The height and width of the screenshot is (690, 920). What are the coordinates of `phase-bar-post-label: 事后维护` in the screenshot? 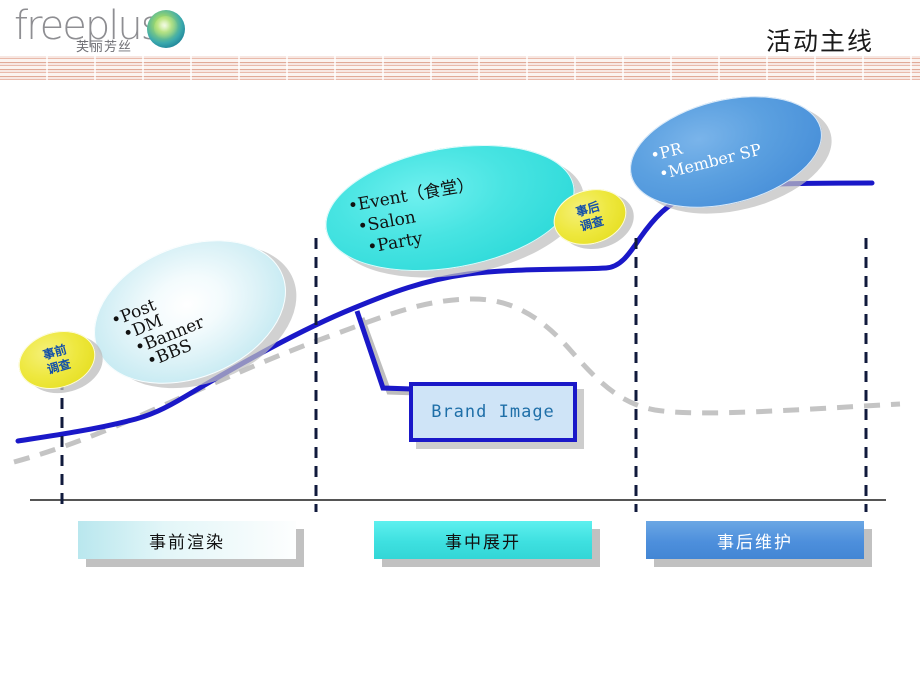 It's located at (755, 540).